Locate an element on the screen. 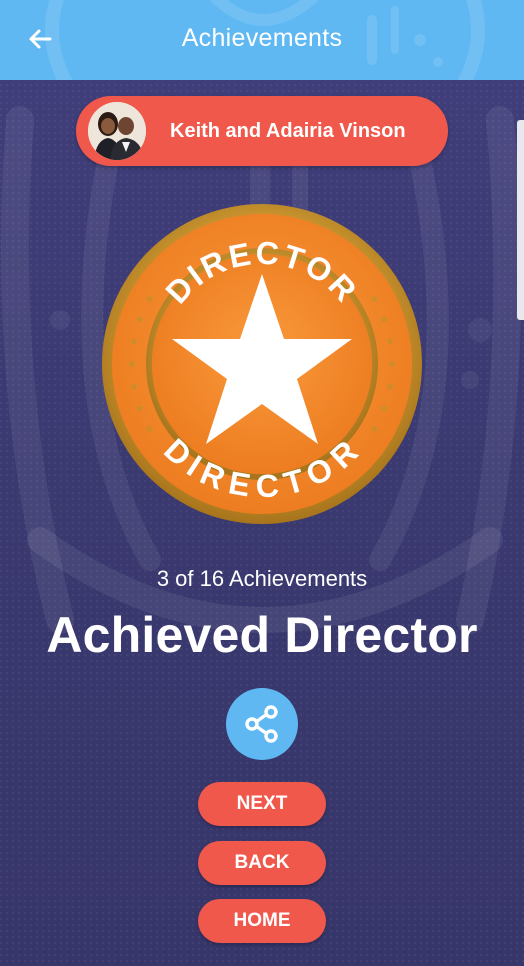 The height and width of the screenshot is (966, 524). user-profile-pill: Keith and Adairia Vinson is located at coordinates (262, 131).